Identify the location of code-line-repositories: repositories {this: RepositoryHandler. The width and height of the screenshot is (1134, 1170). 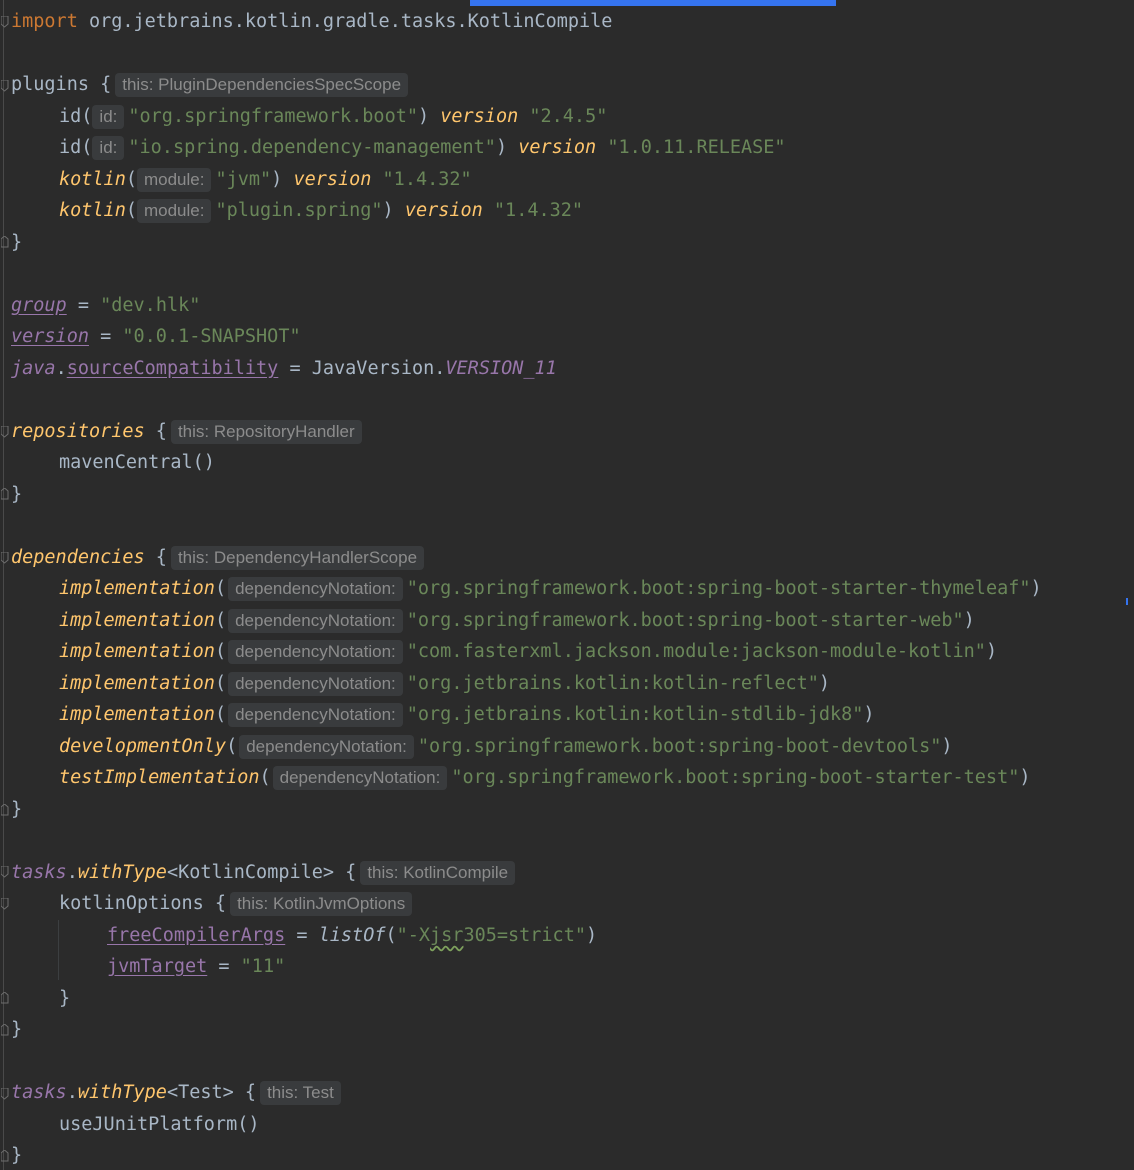
(188, 432).